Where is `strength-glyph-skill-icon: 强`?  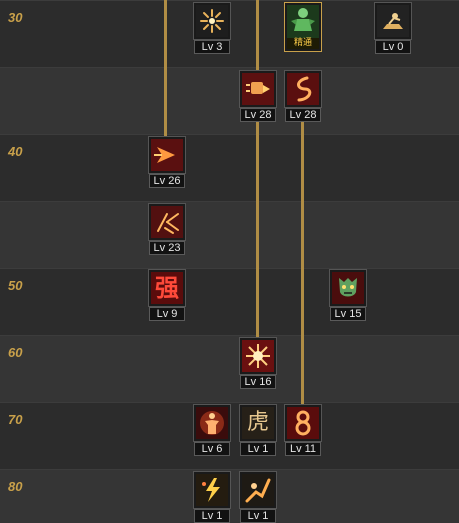 strength-glyph-skill-icon: 强 is located at coordinates (167, 288).